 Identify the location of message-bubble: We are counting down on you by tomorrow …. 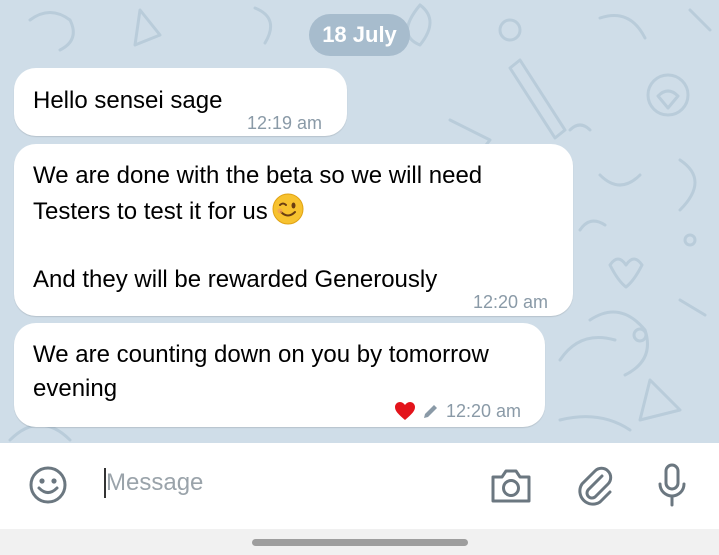
(279, 375).